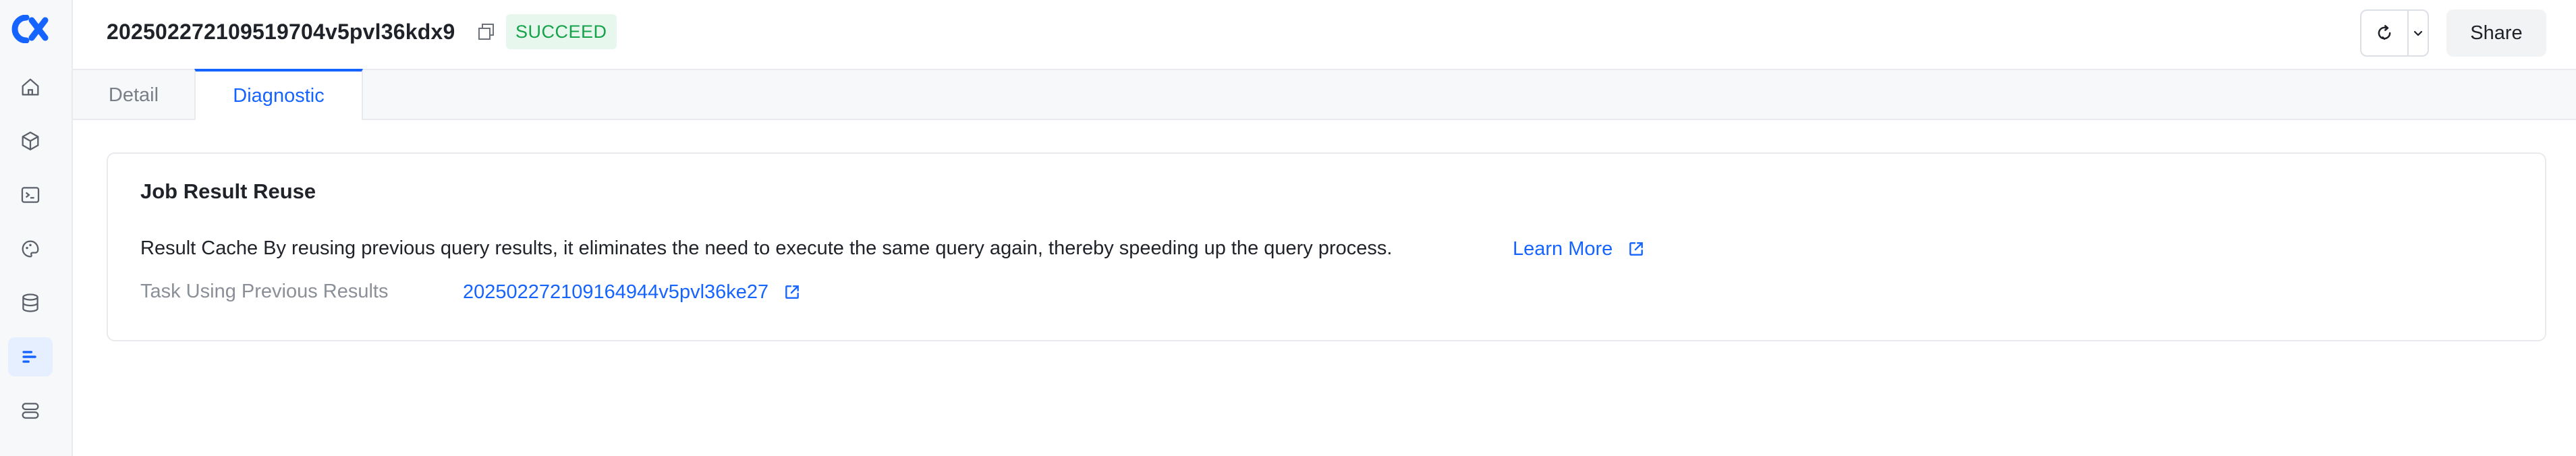 The image size is (2576, 456). I want to click on tab-diagnostic: Diagnostic, so click(278, 94).